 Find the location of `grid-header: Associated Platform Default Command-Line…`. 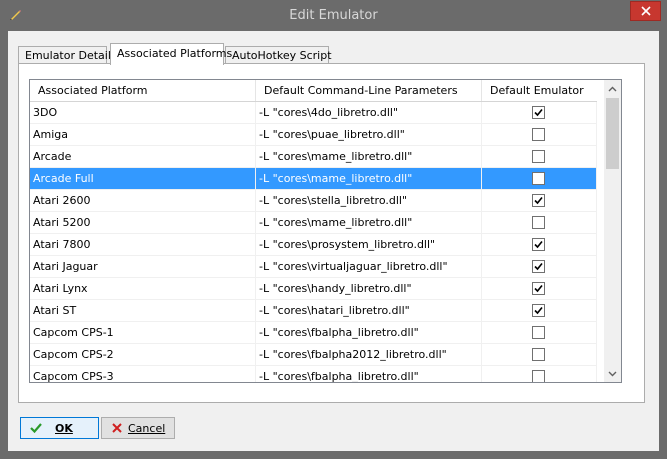

grid-header: Associated Platform Default Command-Line… is located at coordinates (313, 91).